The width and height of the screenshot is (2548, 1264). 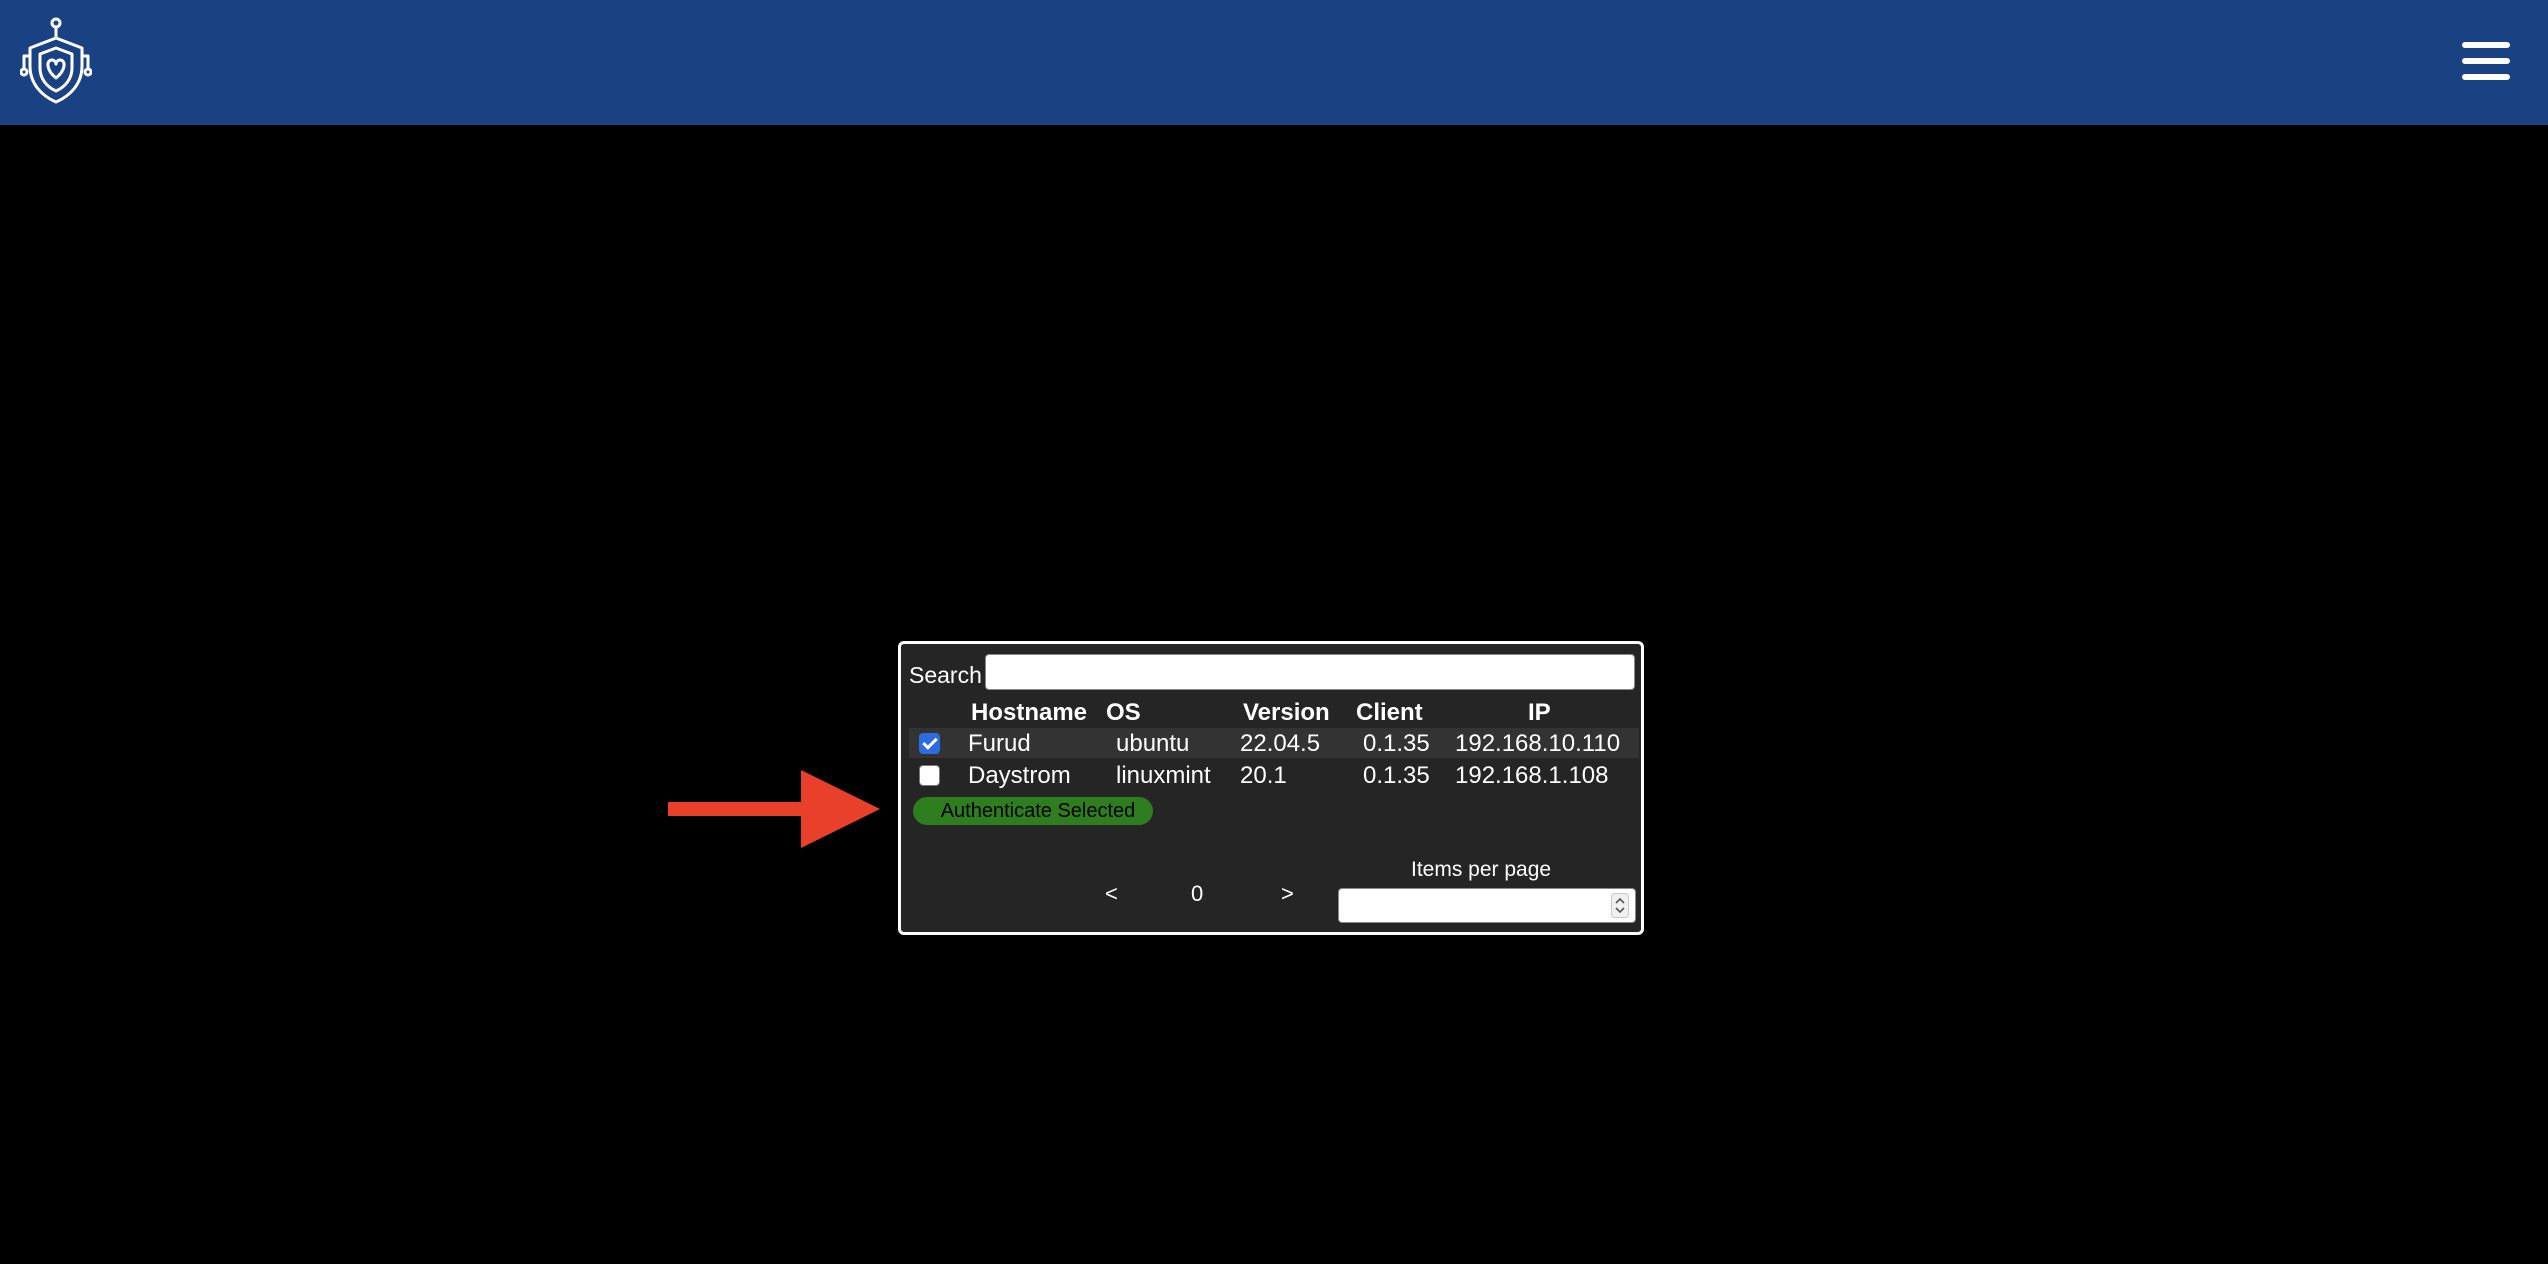 What do you see at coordinates (1539, 712) in the screenshot?
I see `column-header-ip: IP` at bounding box center [1539, 712].